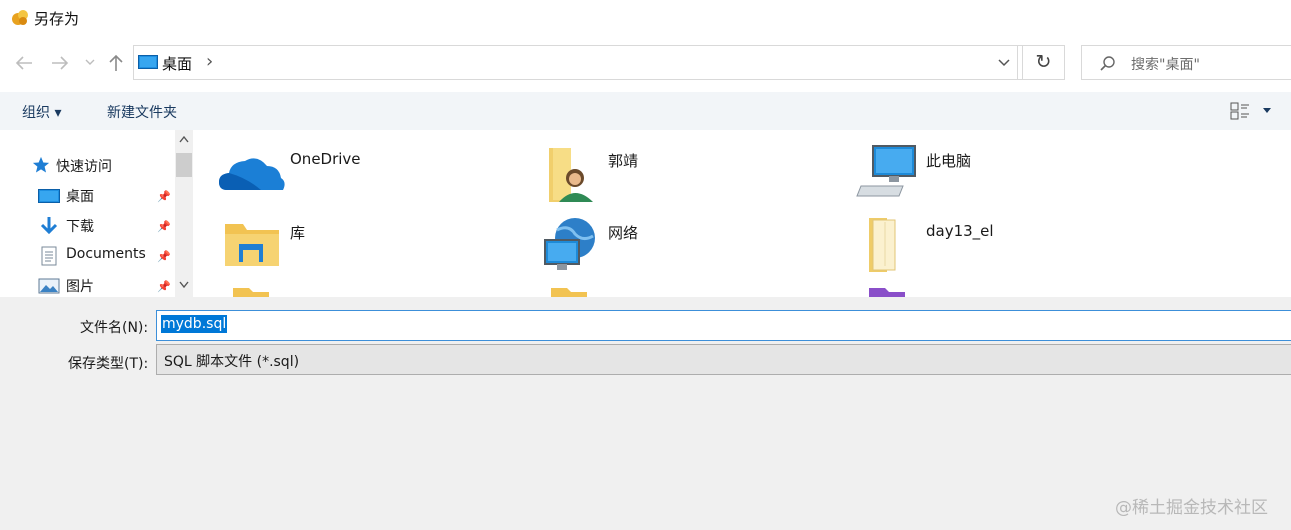  What do you see at coordinates (24, 63) in the screenshot?
I see `arrow-left-icon` at bounding box center [24, 63].